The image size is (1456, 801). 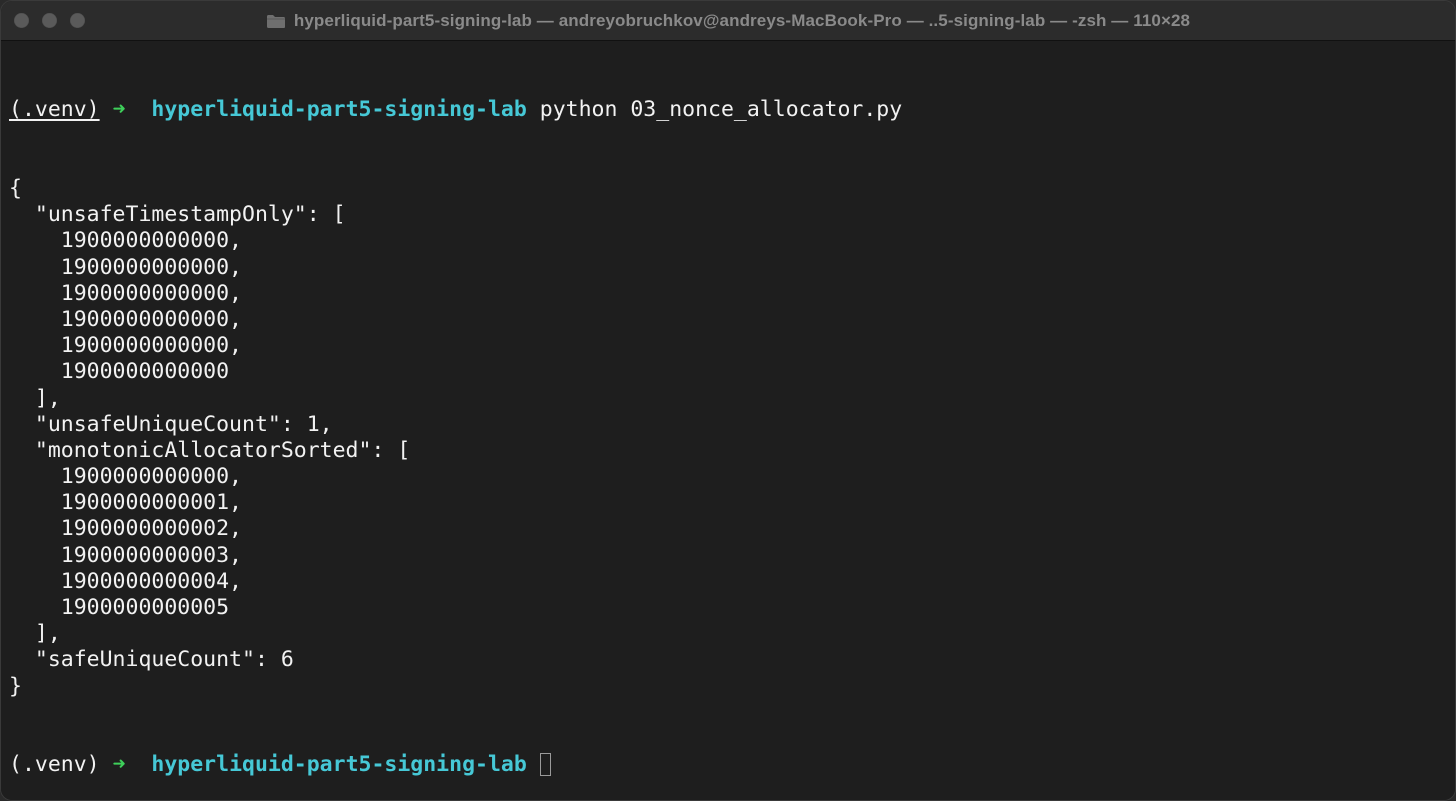 I want to click on output-line: 1900000000002,, so click(x=125, y=529).